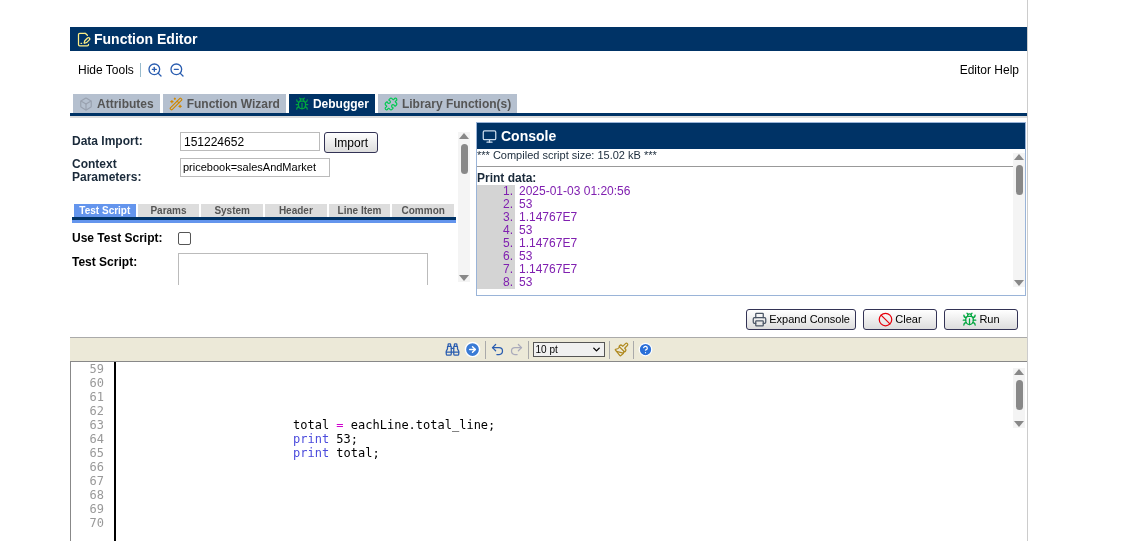 The image size is (1131, 541). What do you see at coordinates (96, 453) in the screenshot?
I see `line-number: 65` at bounding box center [96, 453].